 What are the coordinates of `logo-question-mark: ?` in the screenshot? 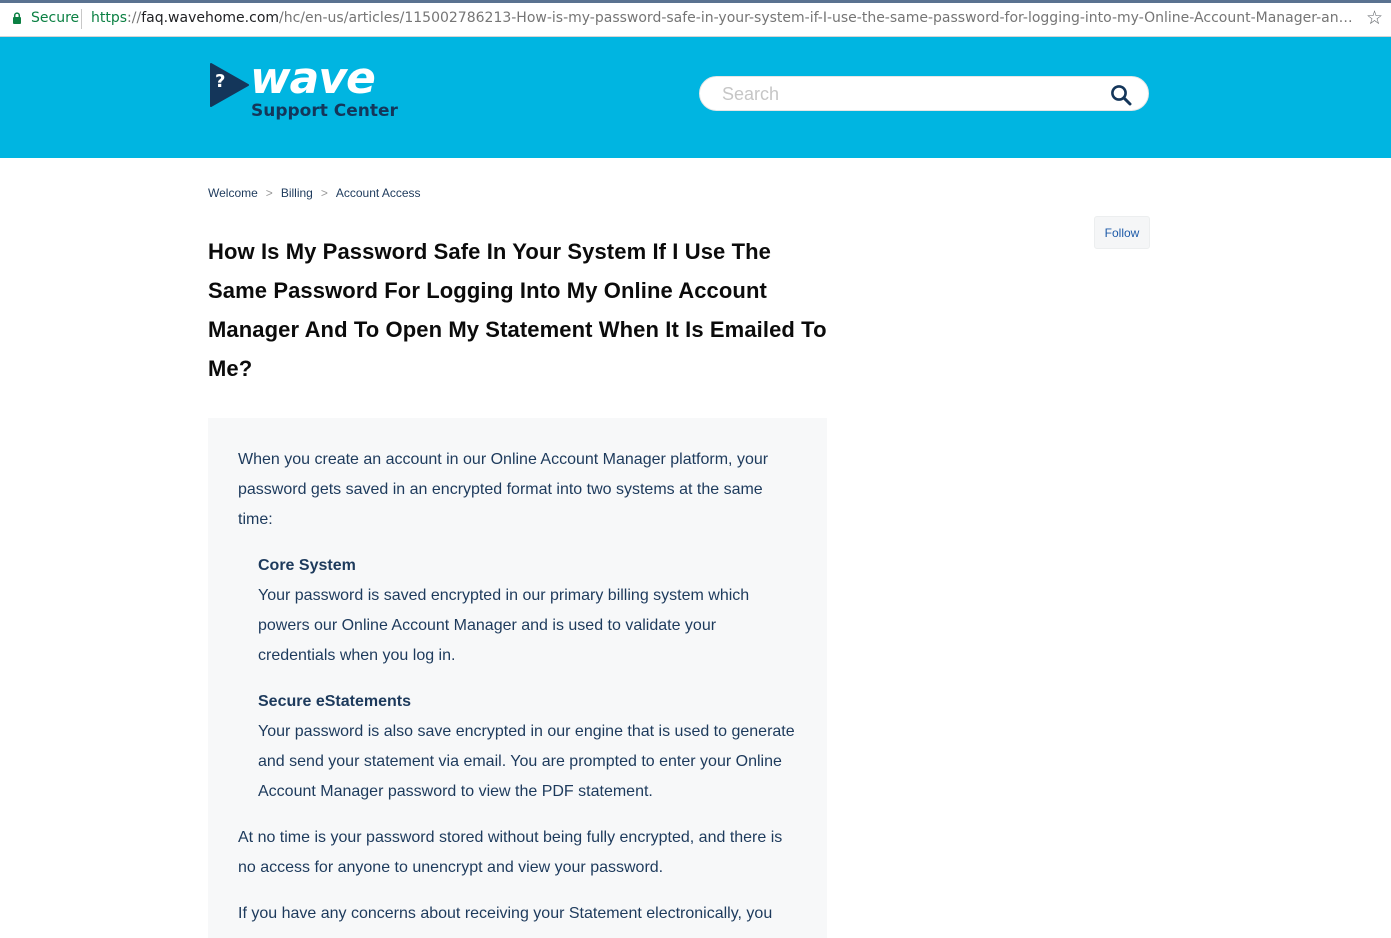 It's located at (220, 81).